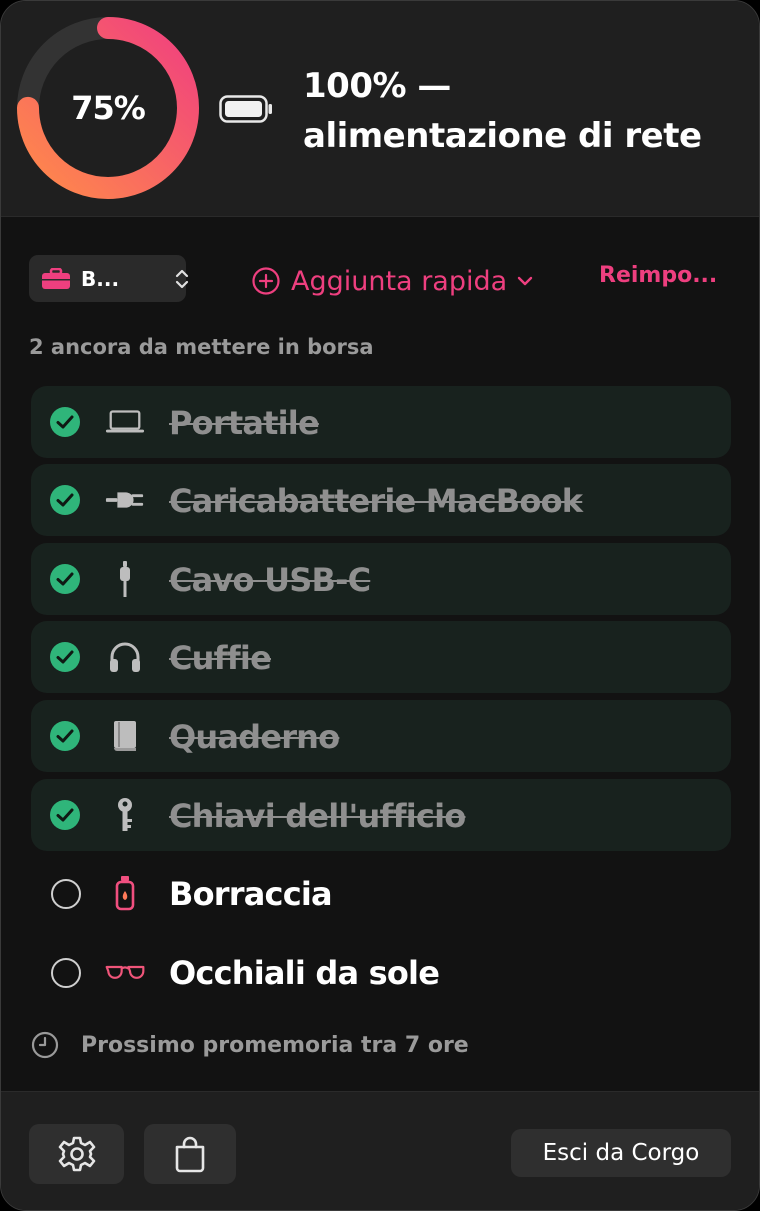  I want to click on quick-add-label: Aggiunta rapida, so click(399, 281).